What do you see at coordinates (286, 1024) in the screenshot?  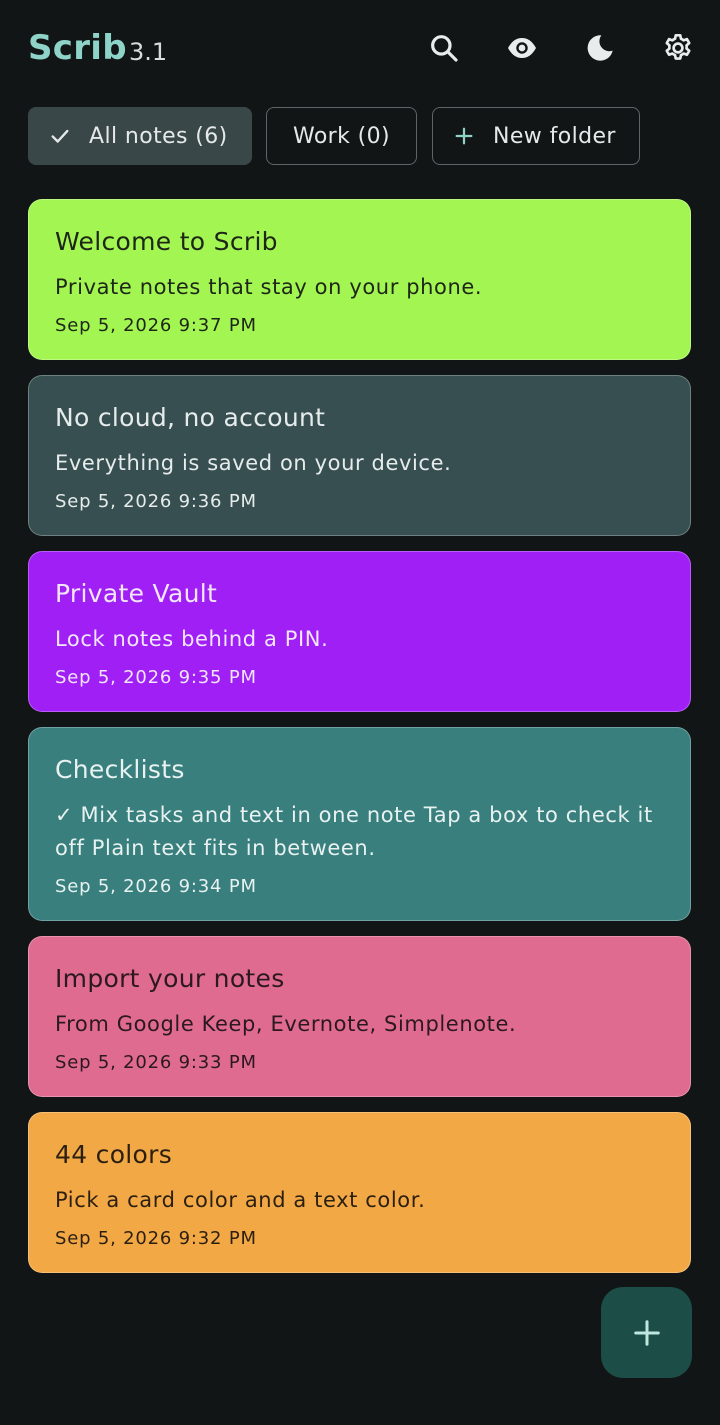 I see `note-body: From Google Keep, Evernote, Simplenote.` at bounding box center [286, 1024].